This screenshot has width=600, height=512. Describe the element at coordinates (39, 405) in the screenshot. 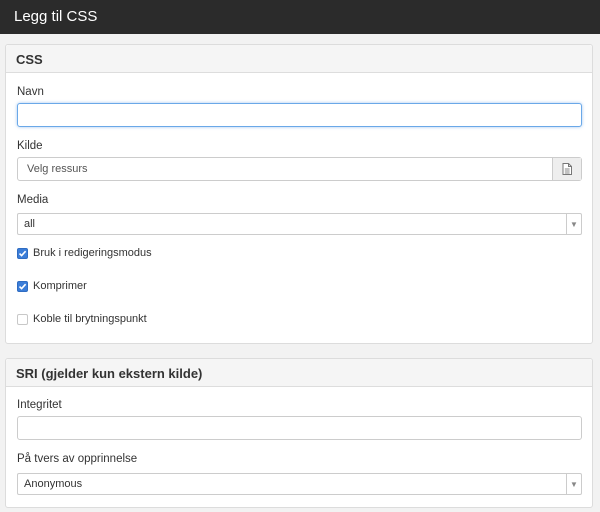

I see `integrity-label: Integritet` at that location.